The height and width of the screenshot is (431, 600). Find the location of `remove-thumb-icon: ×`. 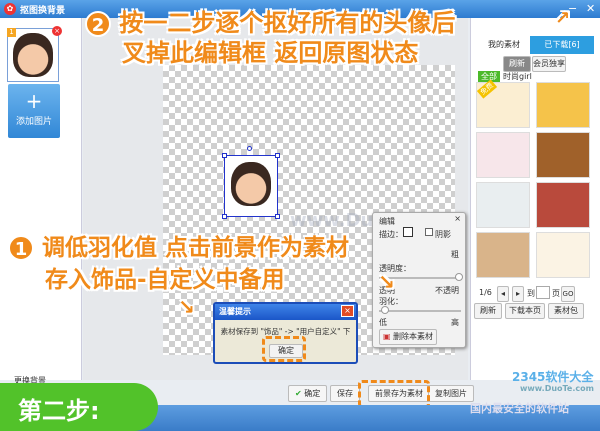

remove-thumb-icon: × is located at coordinates (57, 31).